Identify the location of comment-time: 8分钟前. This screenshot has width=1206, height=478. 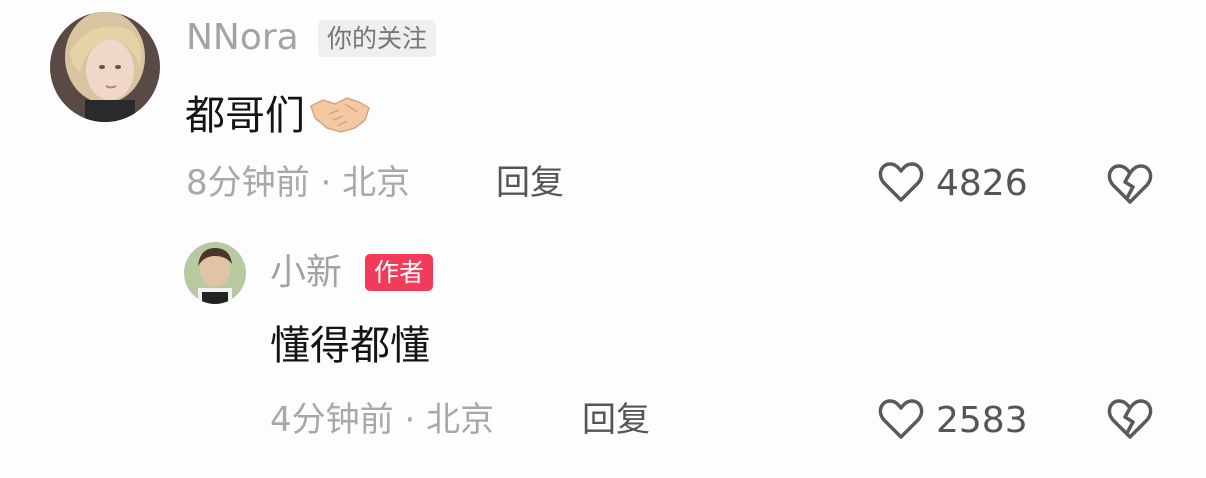
(248, 183).